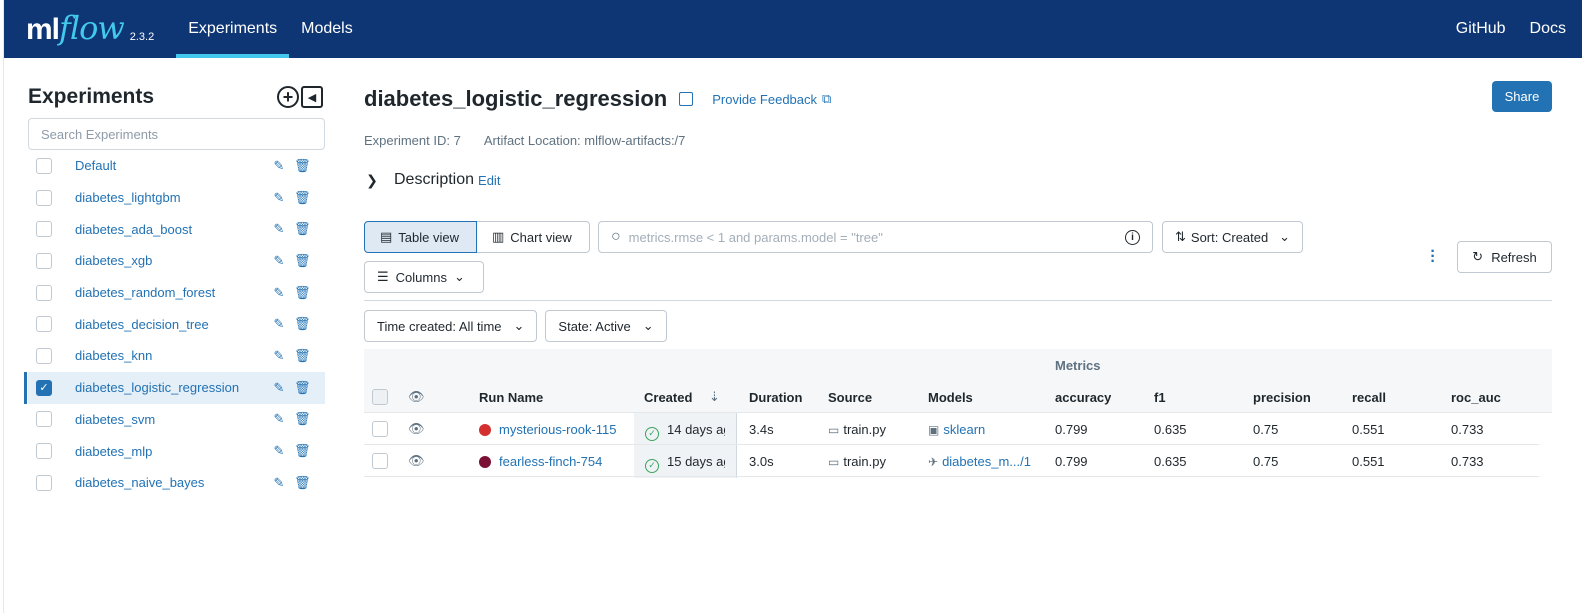 This screenshot has width=1582, height=613. I want to click on header-models: Models, so click(950, 397).